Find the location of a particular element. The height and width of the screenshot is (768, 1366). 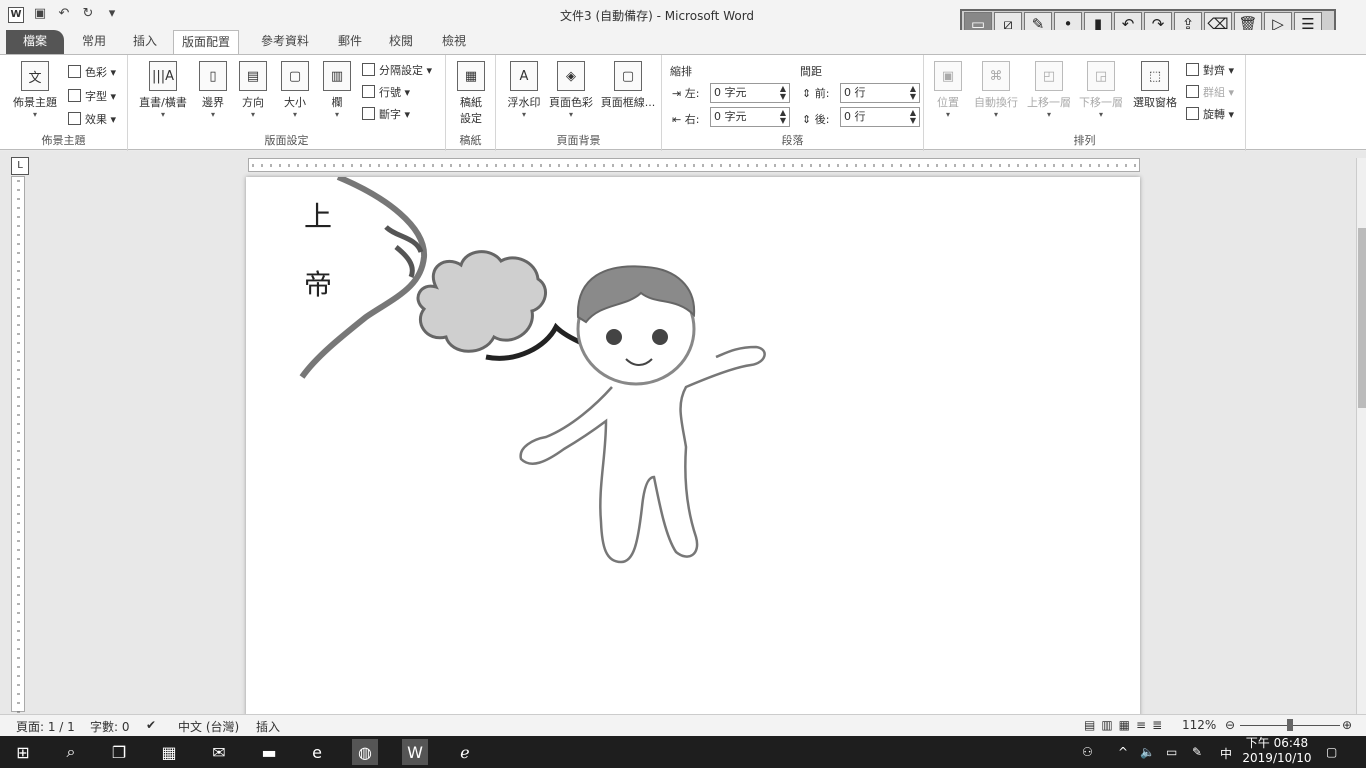

watermark-button: A 浮水印 ▾ is located at coordinates (524, 90).